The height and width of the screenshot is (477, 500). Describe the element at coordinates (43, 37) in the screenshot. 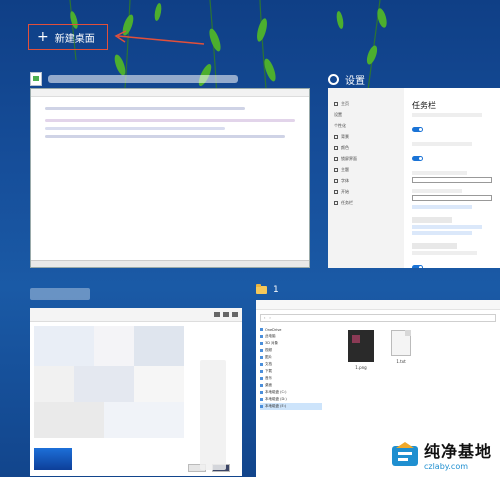

I see `plus-icon: +` at that location.